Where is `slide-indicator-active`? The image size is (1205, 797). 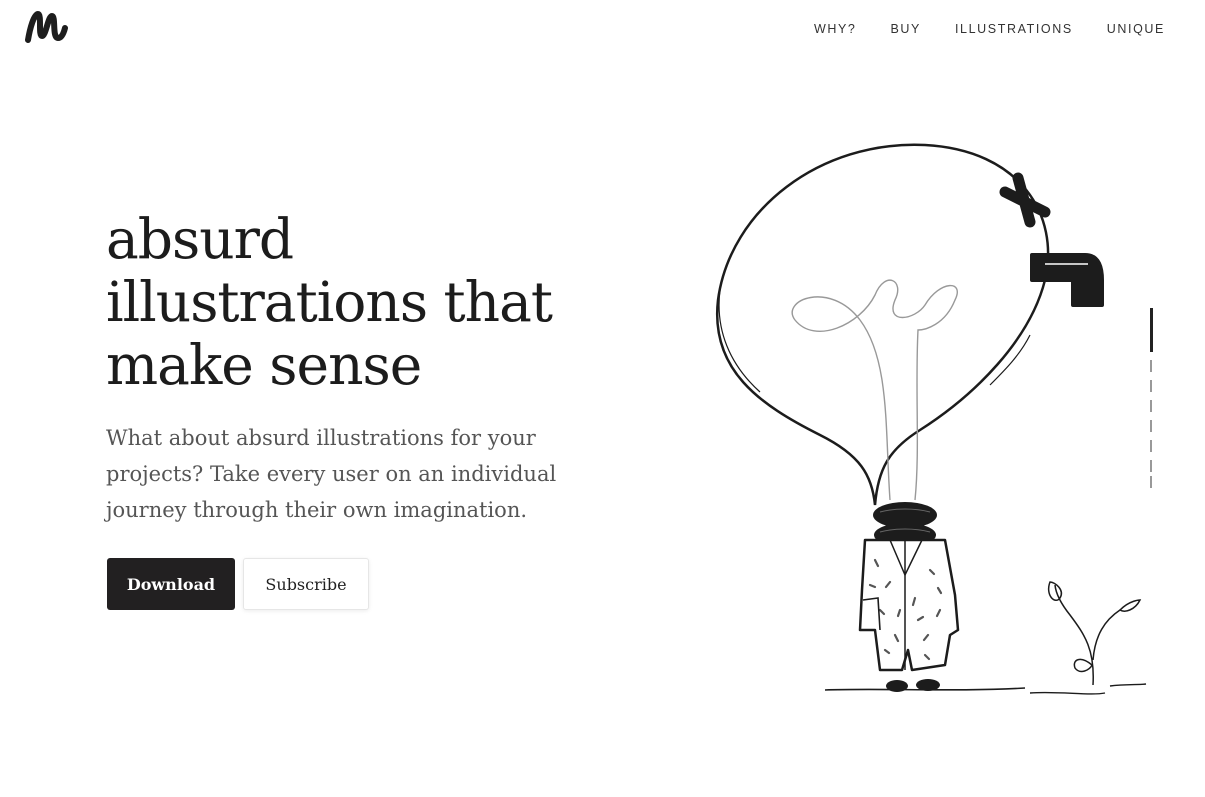
slide-indicator-active is located at coordinates (1151, 330).